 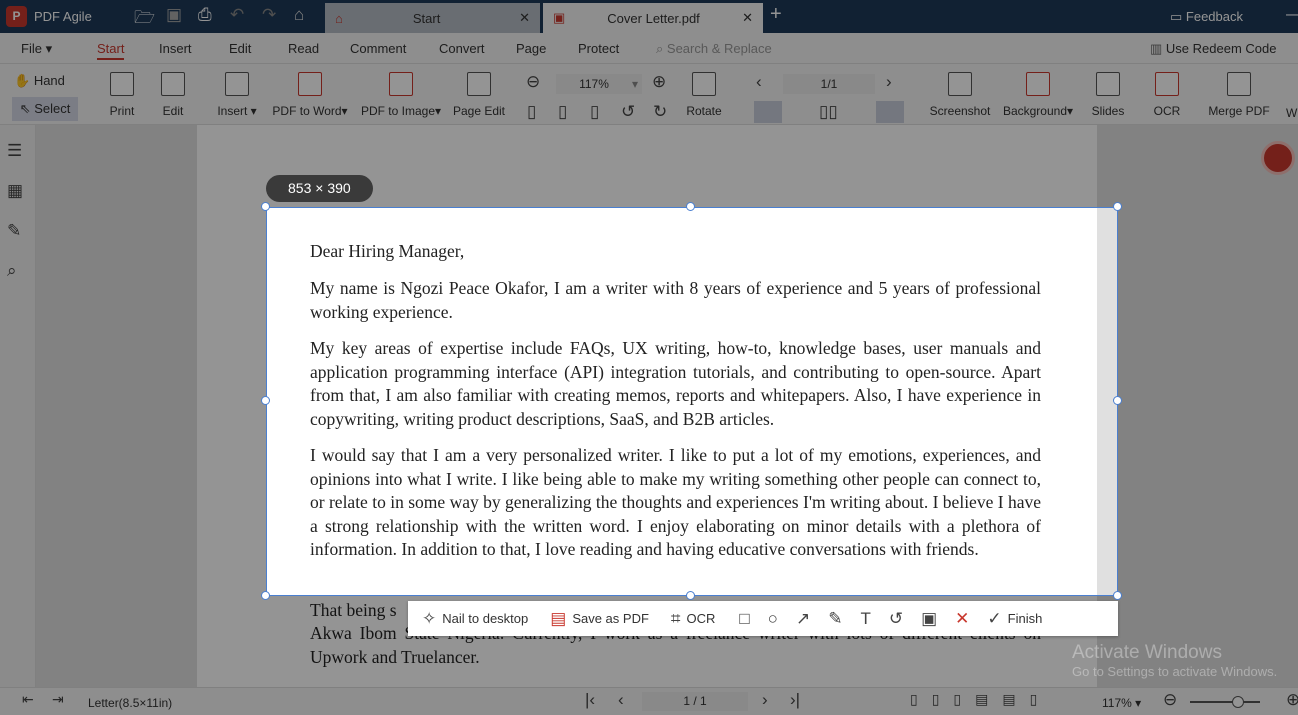 What do you see at coordinates (18, 406) in the screenshot?
I see `left-sidebar: ☰ ▦ ✎ ⌕` at bounding box center [18, 406].